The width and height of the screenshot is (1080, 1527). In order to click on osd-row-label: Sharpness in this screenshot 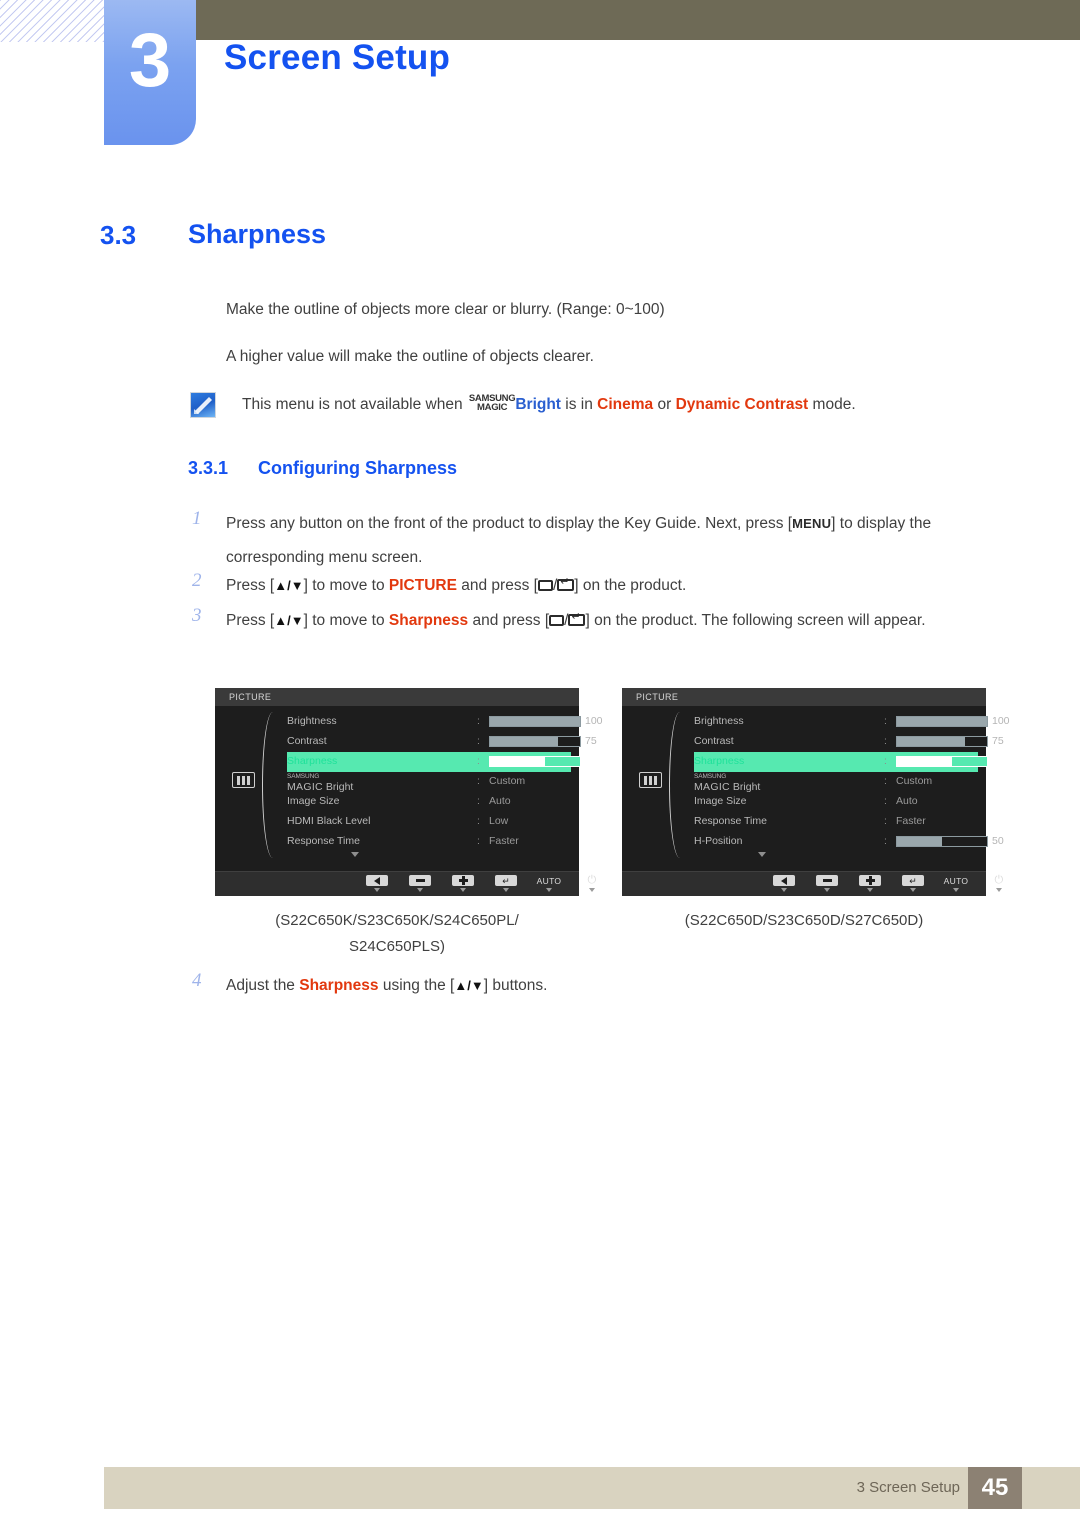, I will do `click(719, 761)`.